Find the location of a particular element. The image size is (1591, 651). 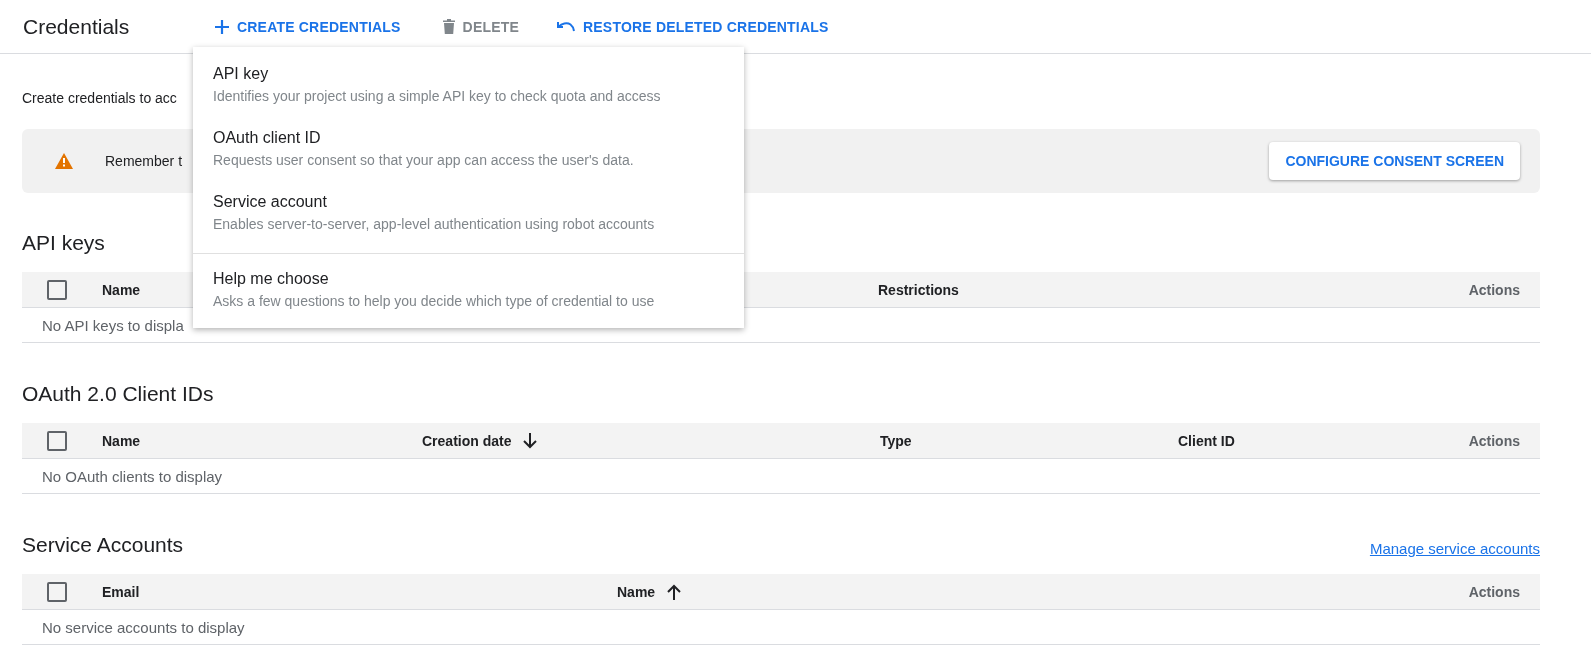

plus-icon is located at coordinates (222, 26).